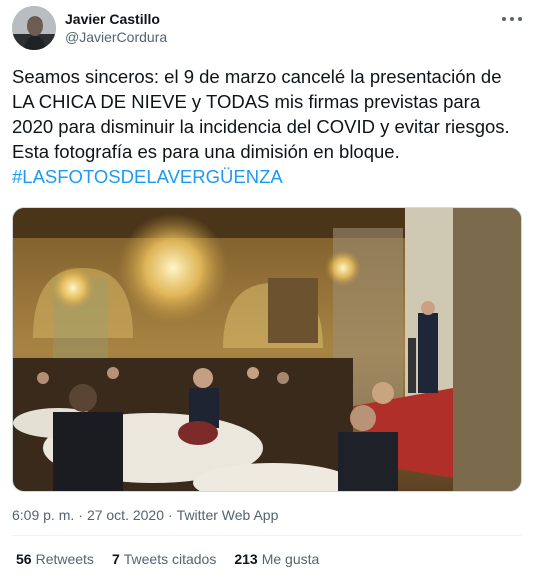 The image size is (534, 579). I want to click on retweets-label: Retweets, so click(64, 559).